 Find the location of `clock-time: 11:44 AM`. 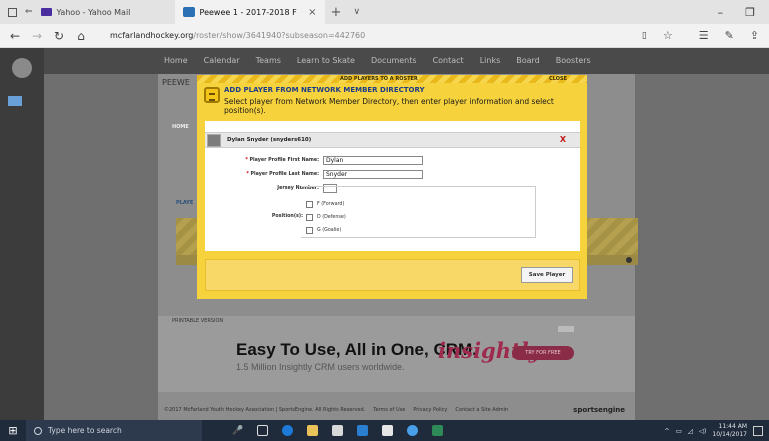

clock-time: 11:44 AM is located at coordinates (732, 426).